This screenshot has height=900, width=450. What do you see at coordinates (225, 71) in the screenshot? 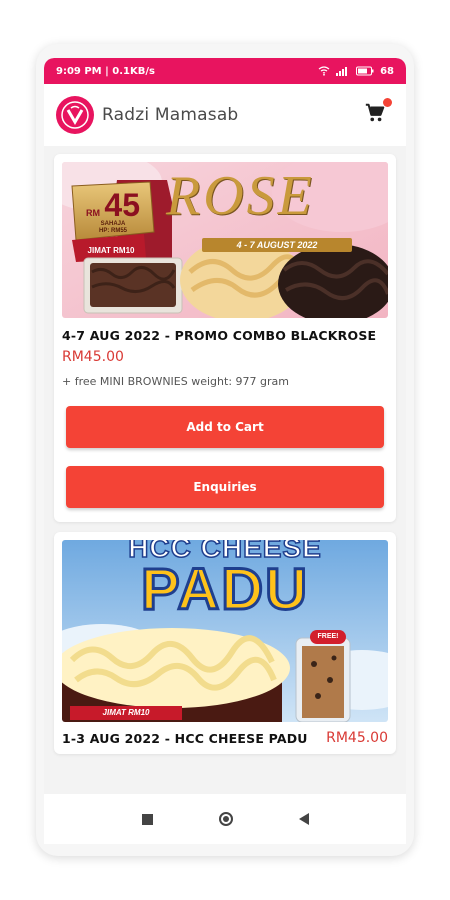
I see `status-bar: 9:09 PM | 0.1KB/s 68` at bounding box center [225, 71].